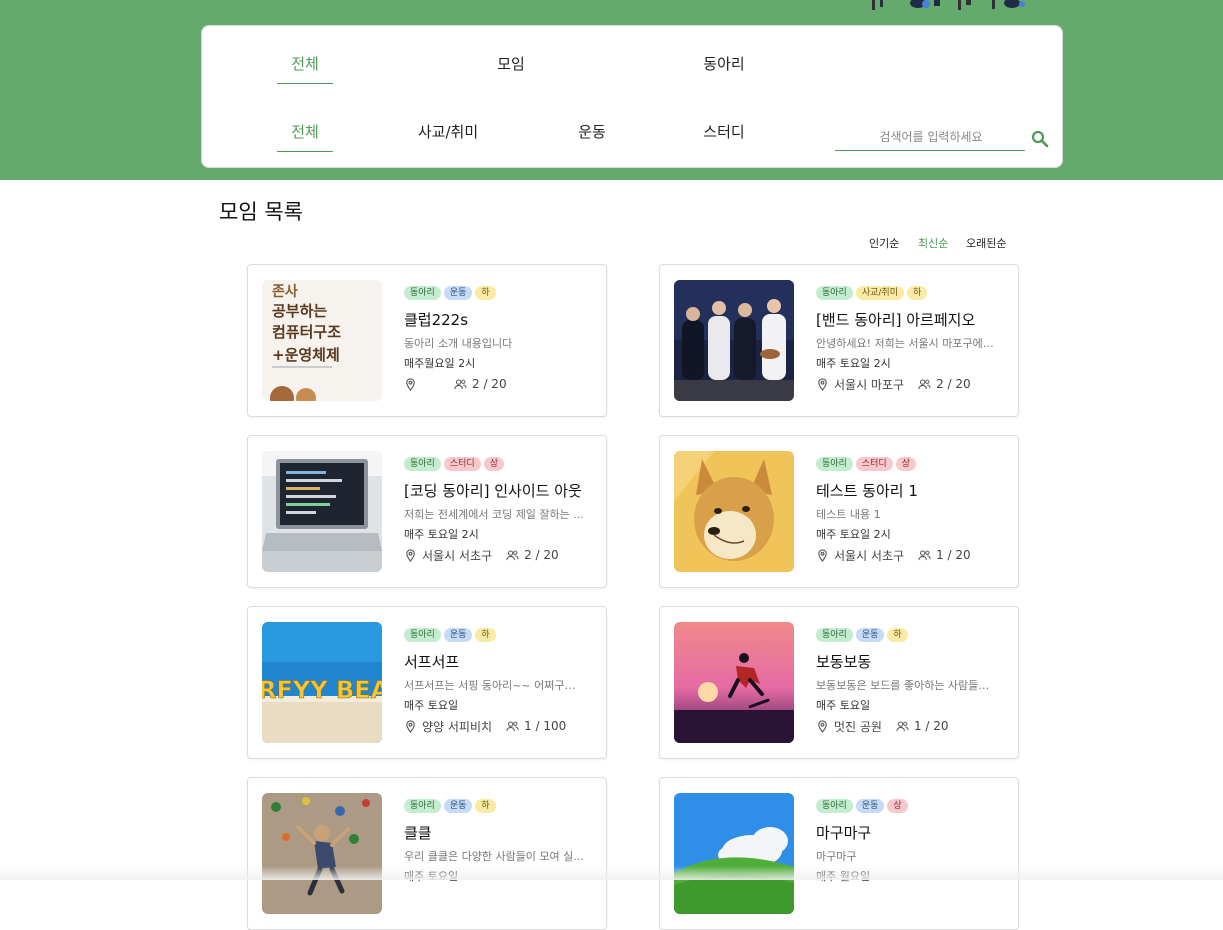  What do you see at coordinates (836, 856) in the screenshot?
I see `meetup-description: 마구마구` at bounding box center [836, 856].